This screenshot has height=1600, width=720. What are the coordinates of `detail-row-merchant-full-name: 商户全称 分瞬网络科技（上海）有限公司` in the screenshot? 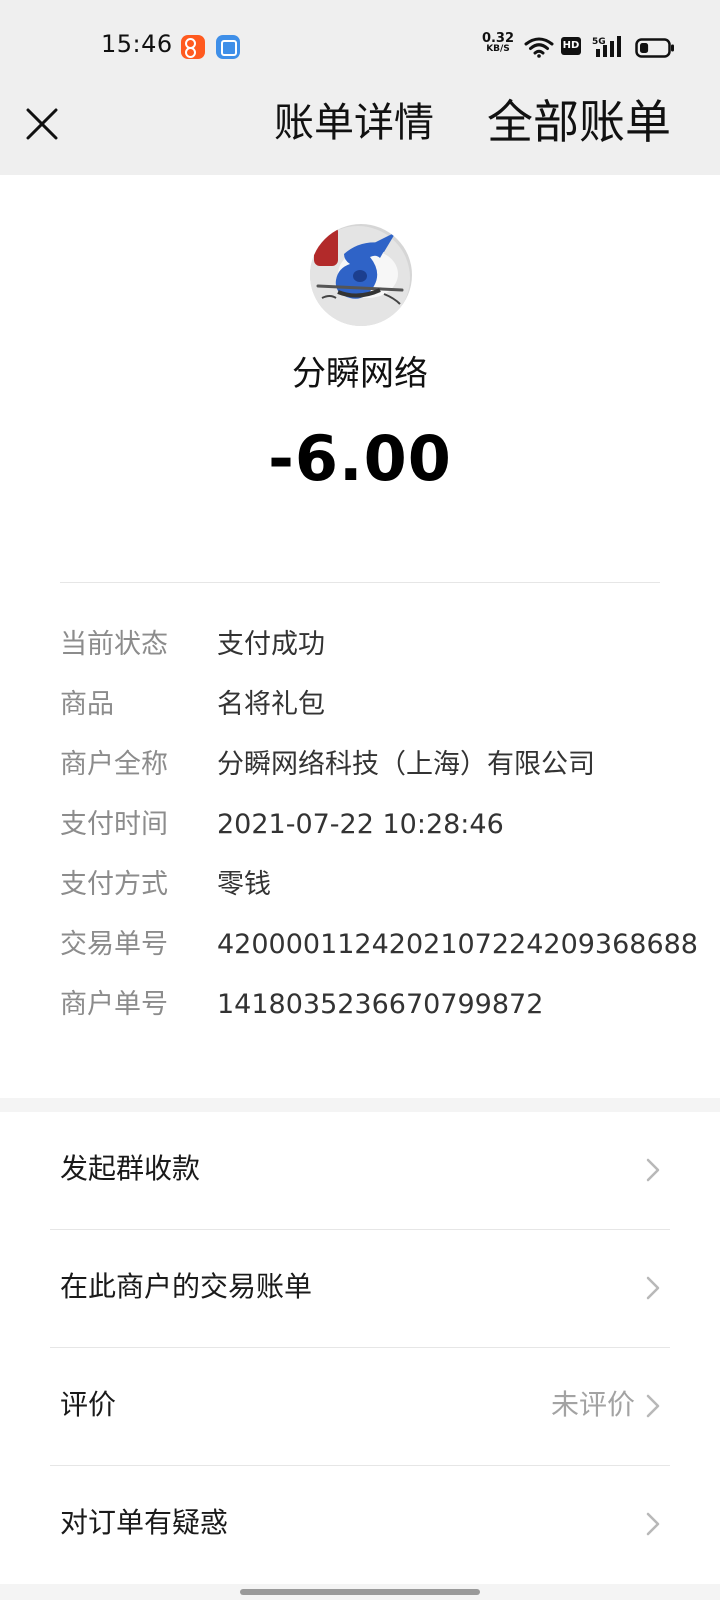 It's located at (380, 772).